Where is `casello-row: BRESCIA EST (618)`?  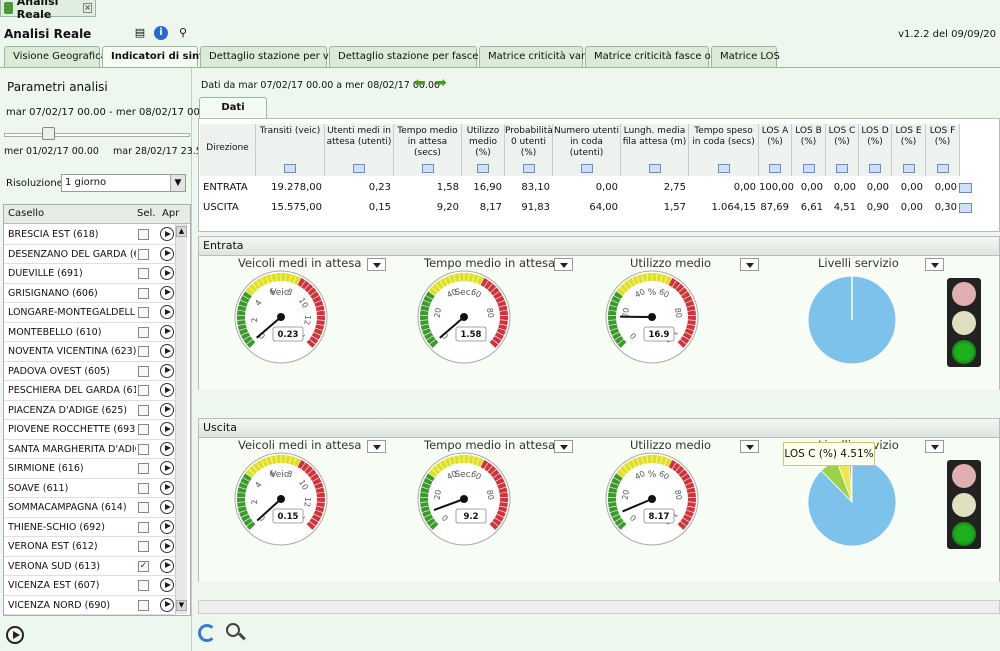
casello-row: BRESCIA EST (618) is located at coordinates (90, 235).